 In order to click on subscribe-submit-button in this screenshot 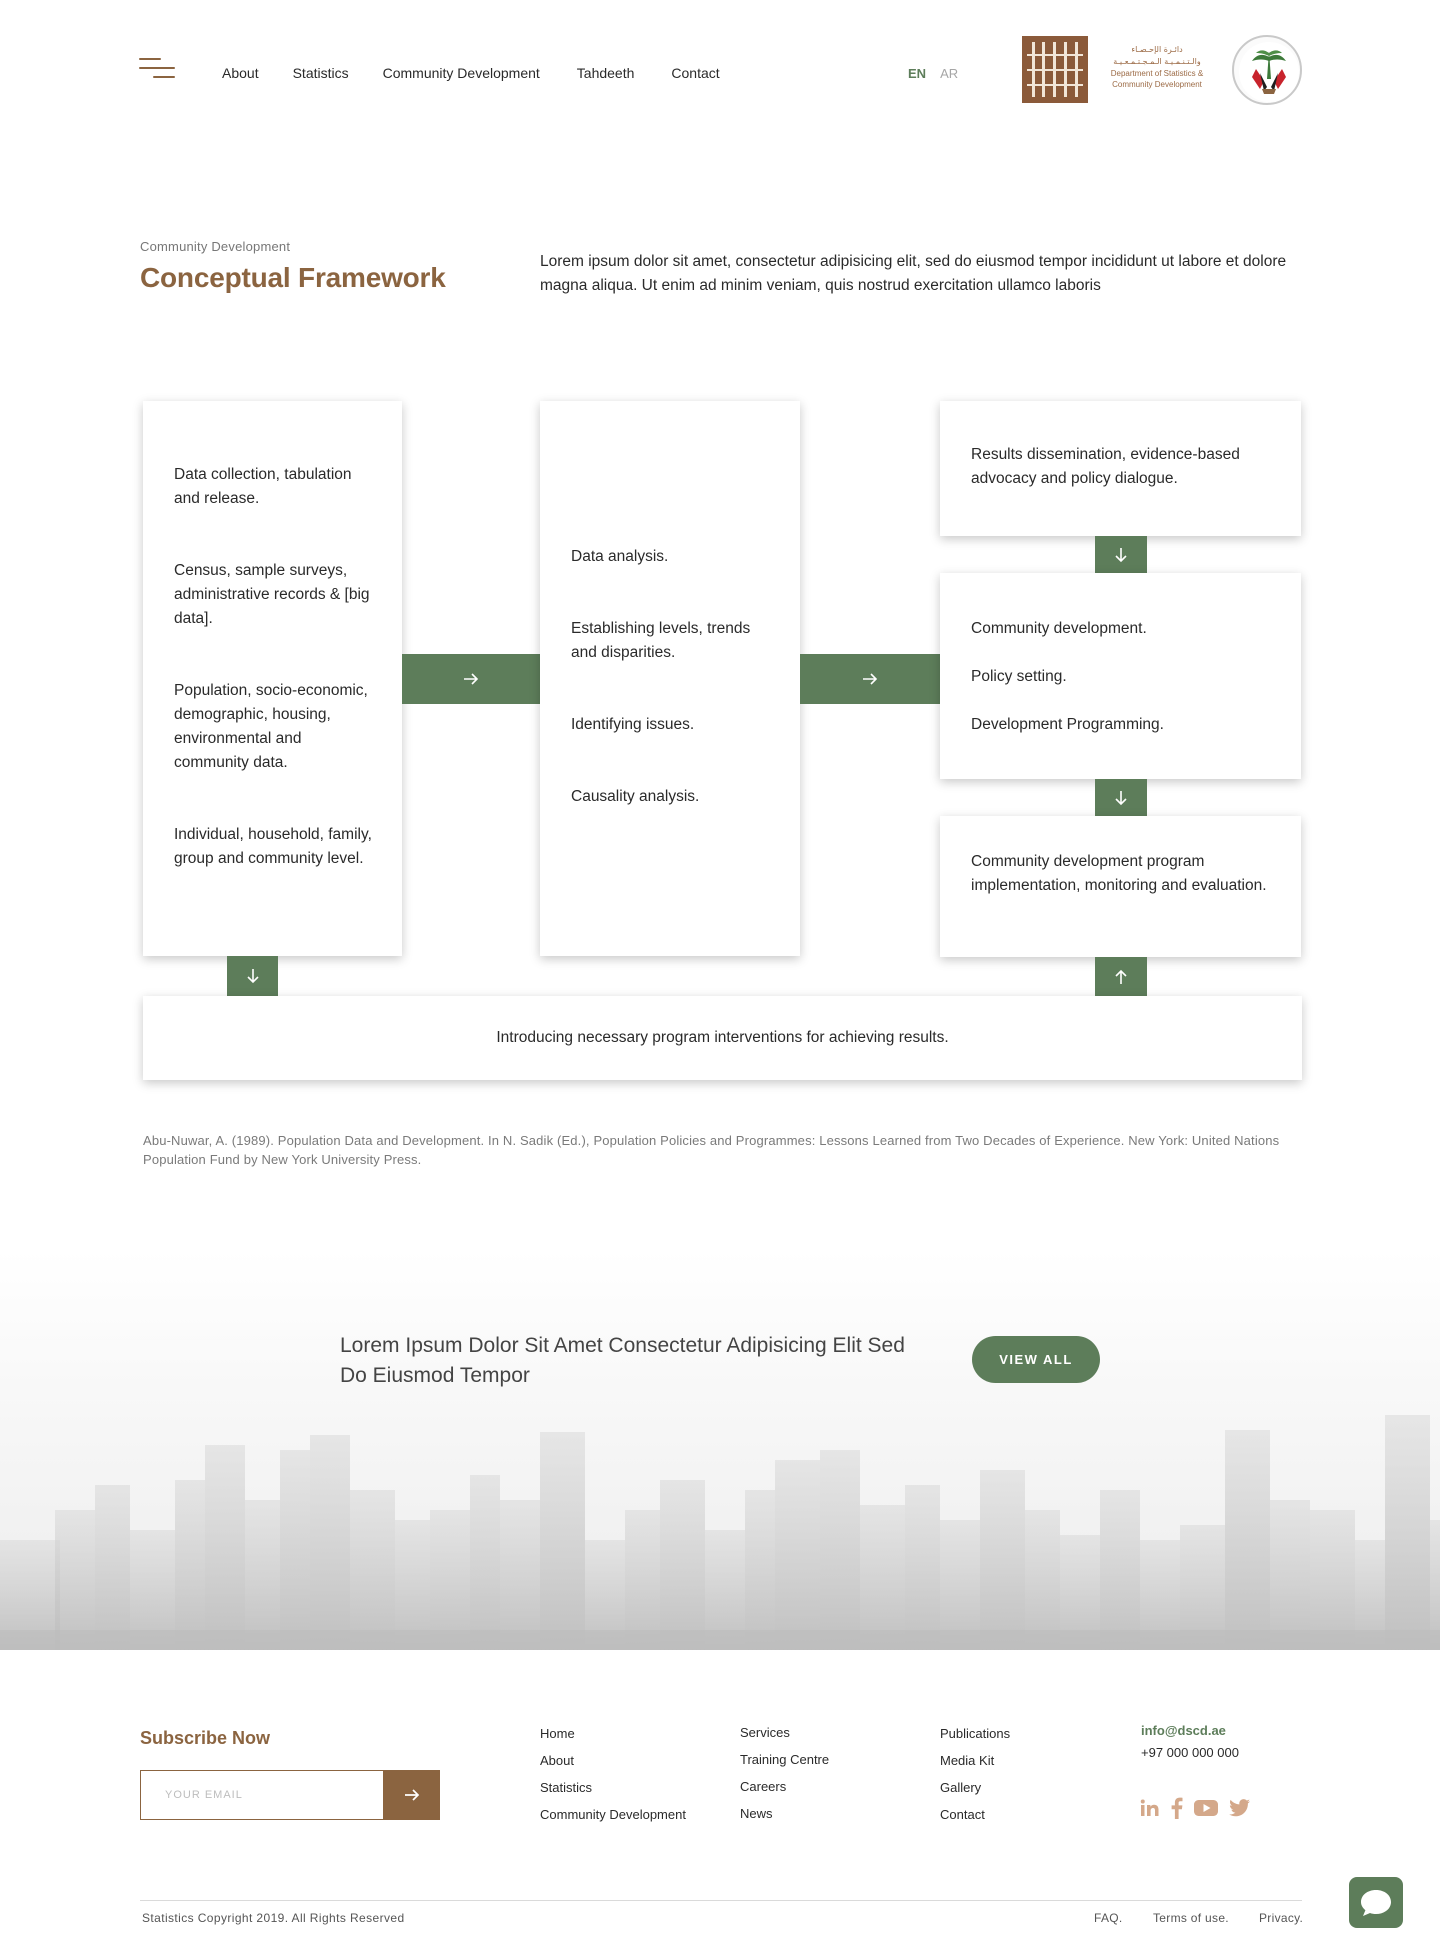, I will do `click(411, 1795)`.